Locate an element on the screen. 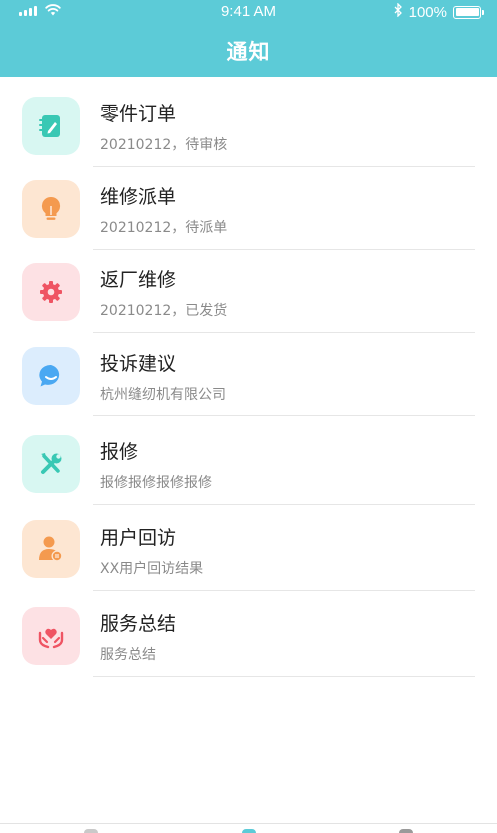 The width and height of the screenshot is (497, 833). item-title: 投诉建议 is located at coordinates (138, 364).